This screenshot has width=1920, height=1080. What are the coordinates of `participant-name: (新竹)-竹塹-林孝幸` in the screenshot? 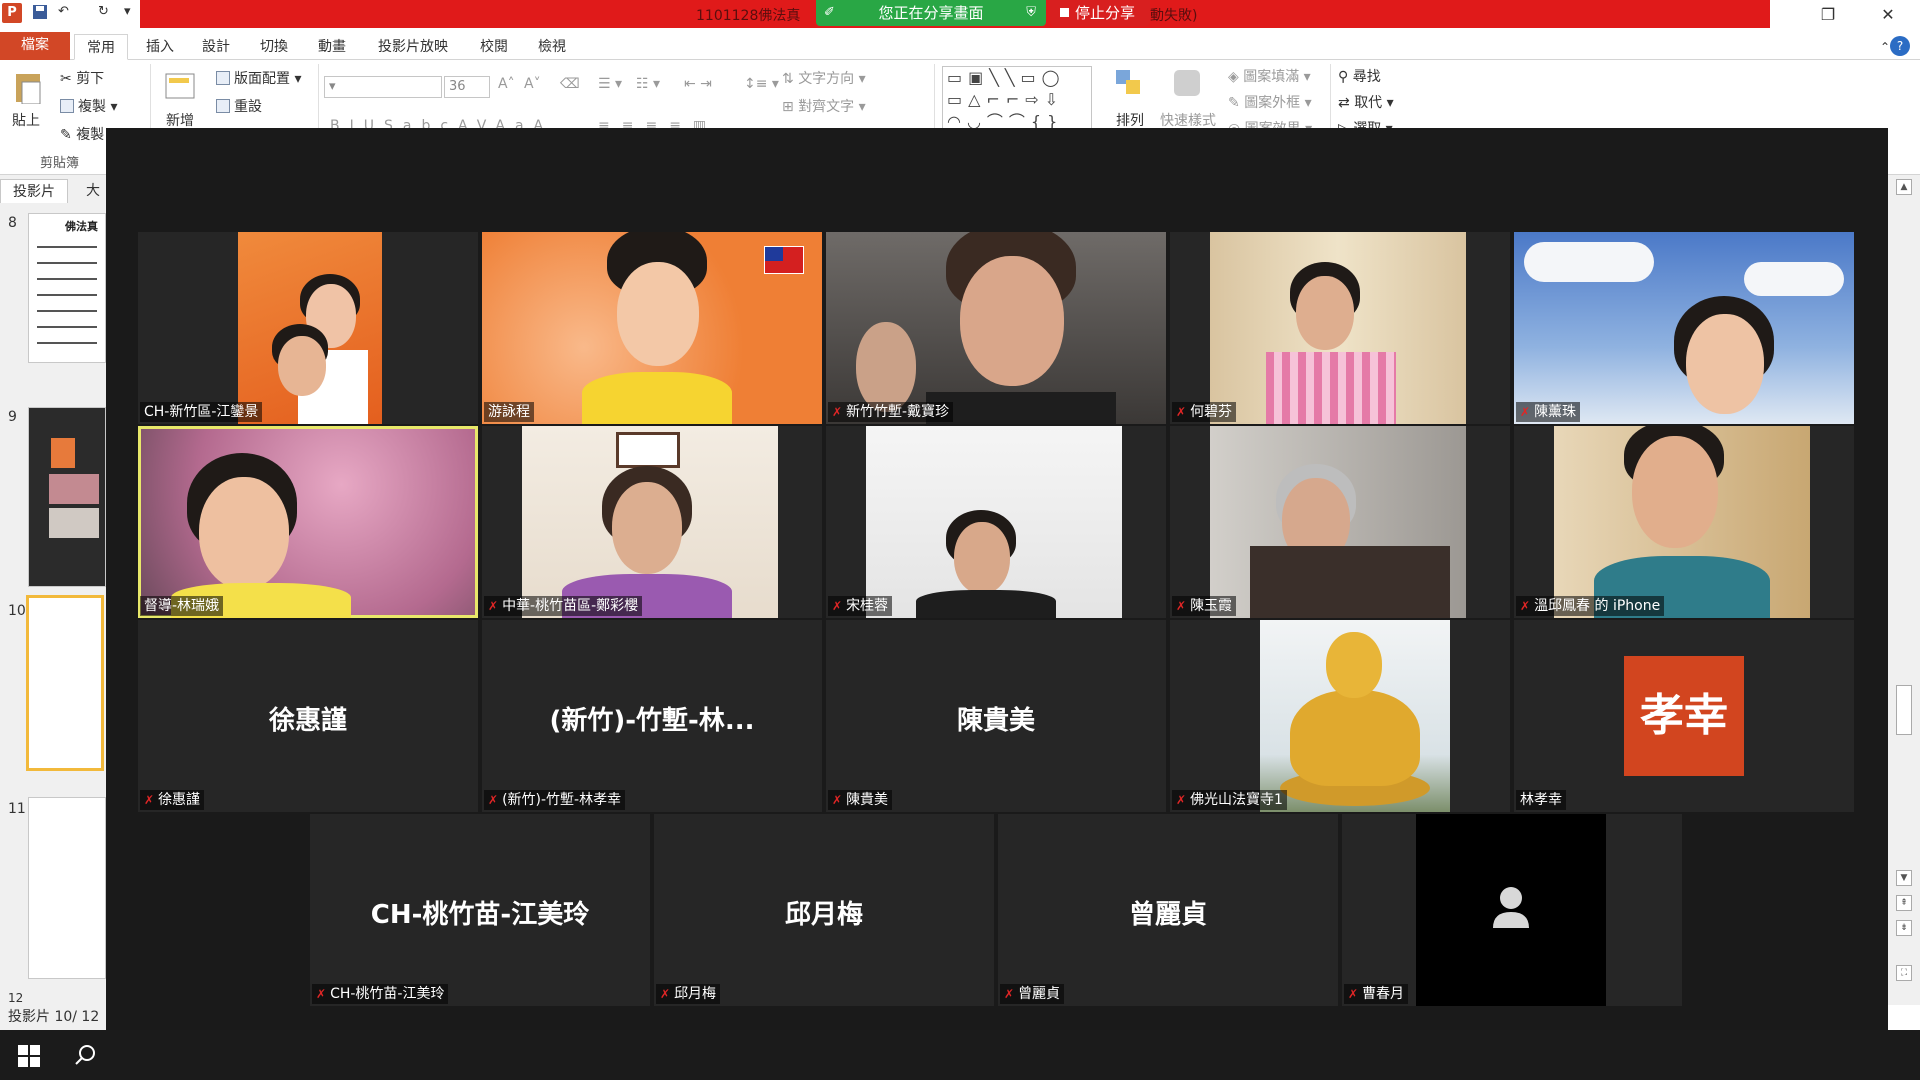 It's located at (562, 800).